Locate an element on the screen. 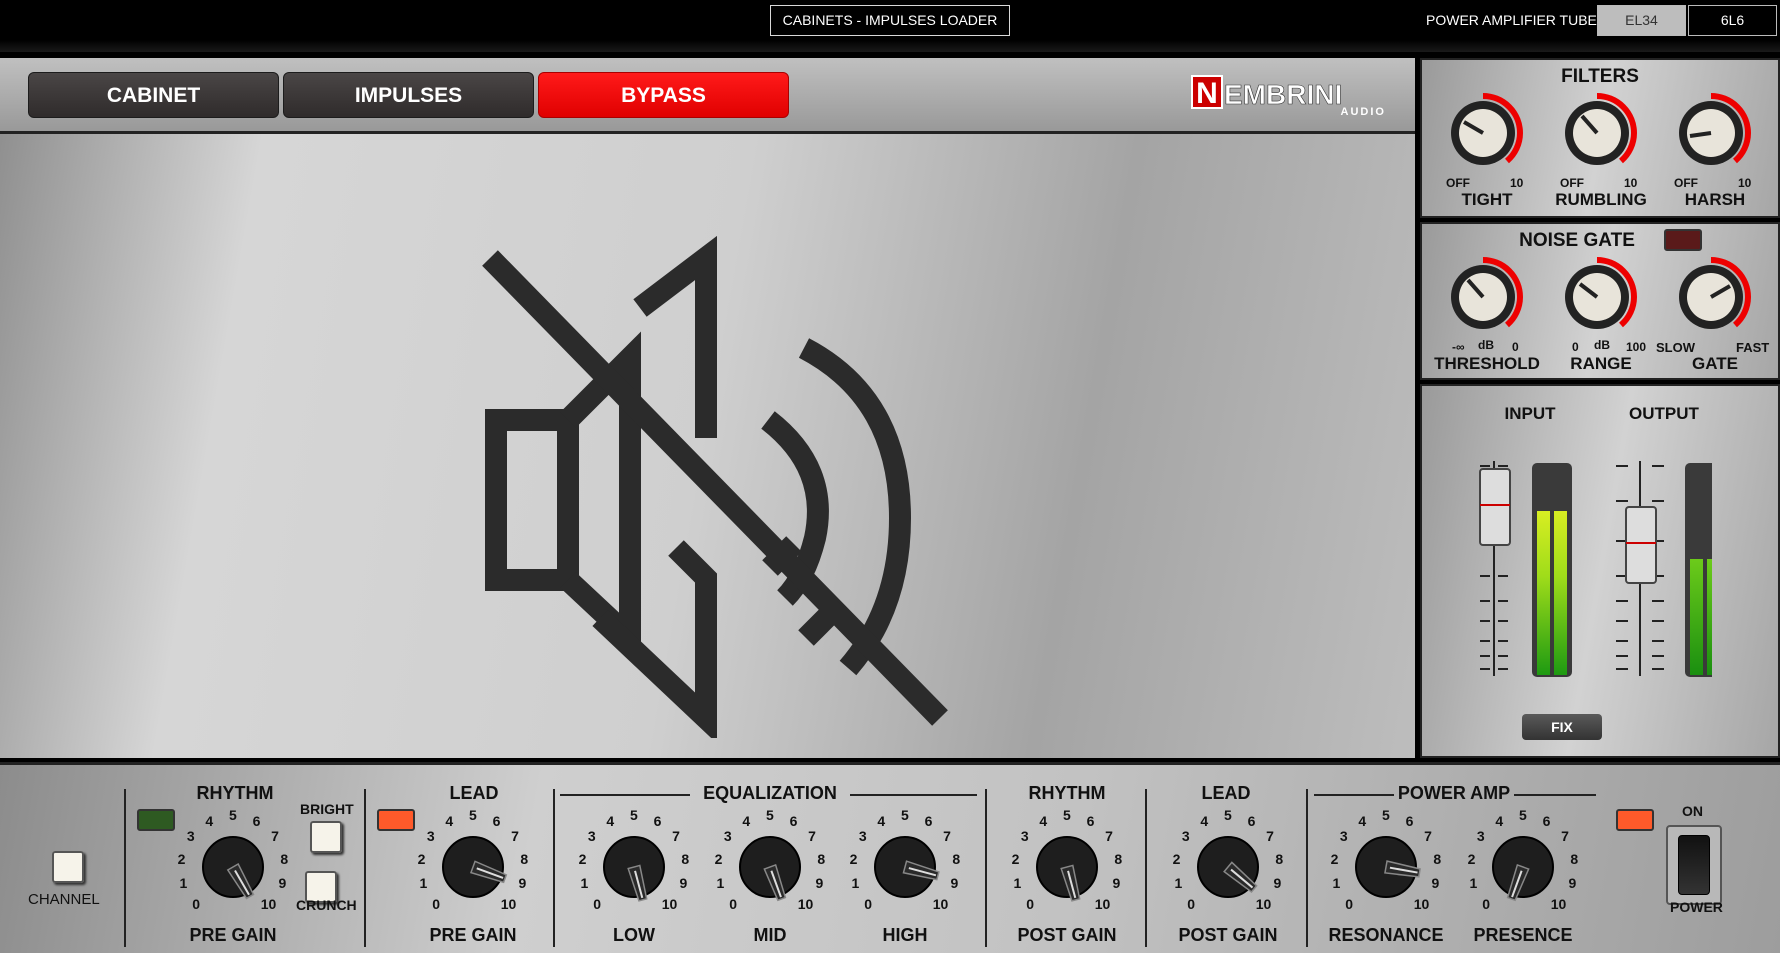 The image size is (1780, 953). harsh-knob is located at coordinates (1711, 133).